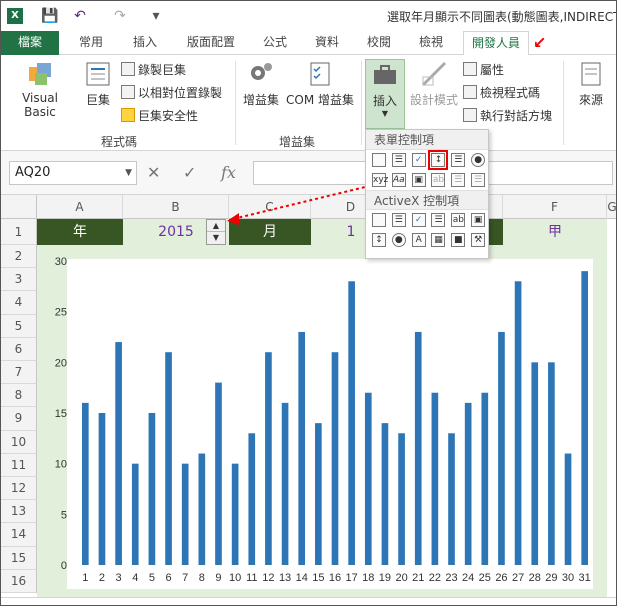 This screenshot has width=617, height=606. What do you see at coordinates (478, 180) in the screenshot?
I see `combo-dropdown-edit-icon: ☰` at bounding box center [478, 180].